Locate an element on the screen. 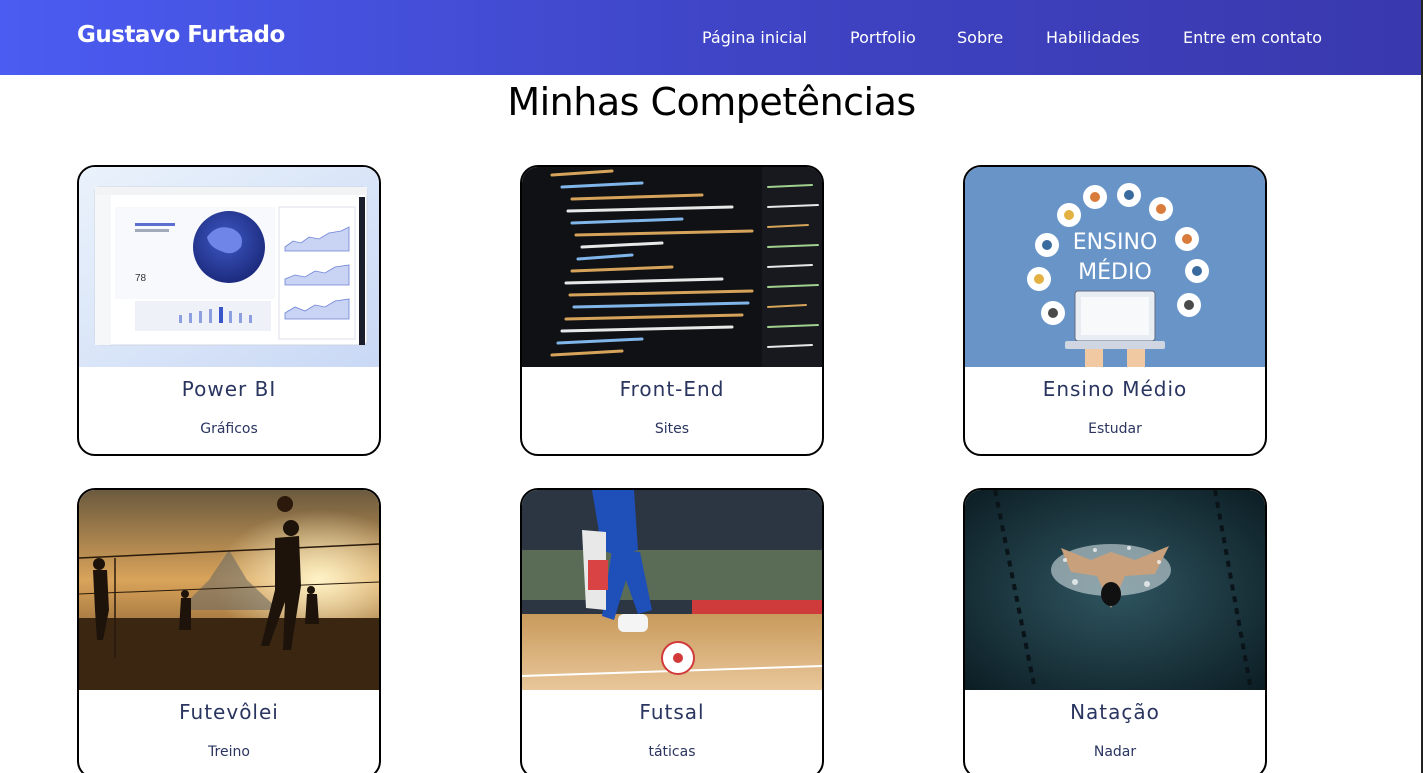  card-title: Ensino Médio is located at coordinates (1115, 389).